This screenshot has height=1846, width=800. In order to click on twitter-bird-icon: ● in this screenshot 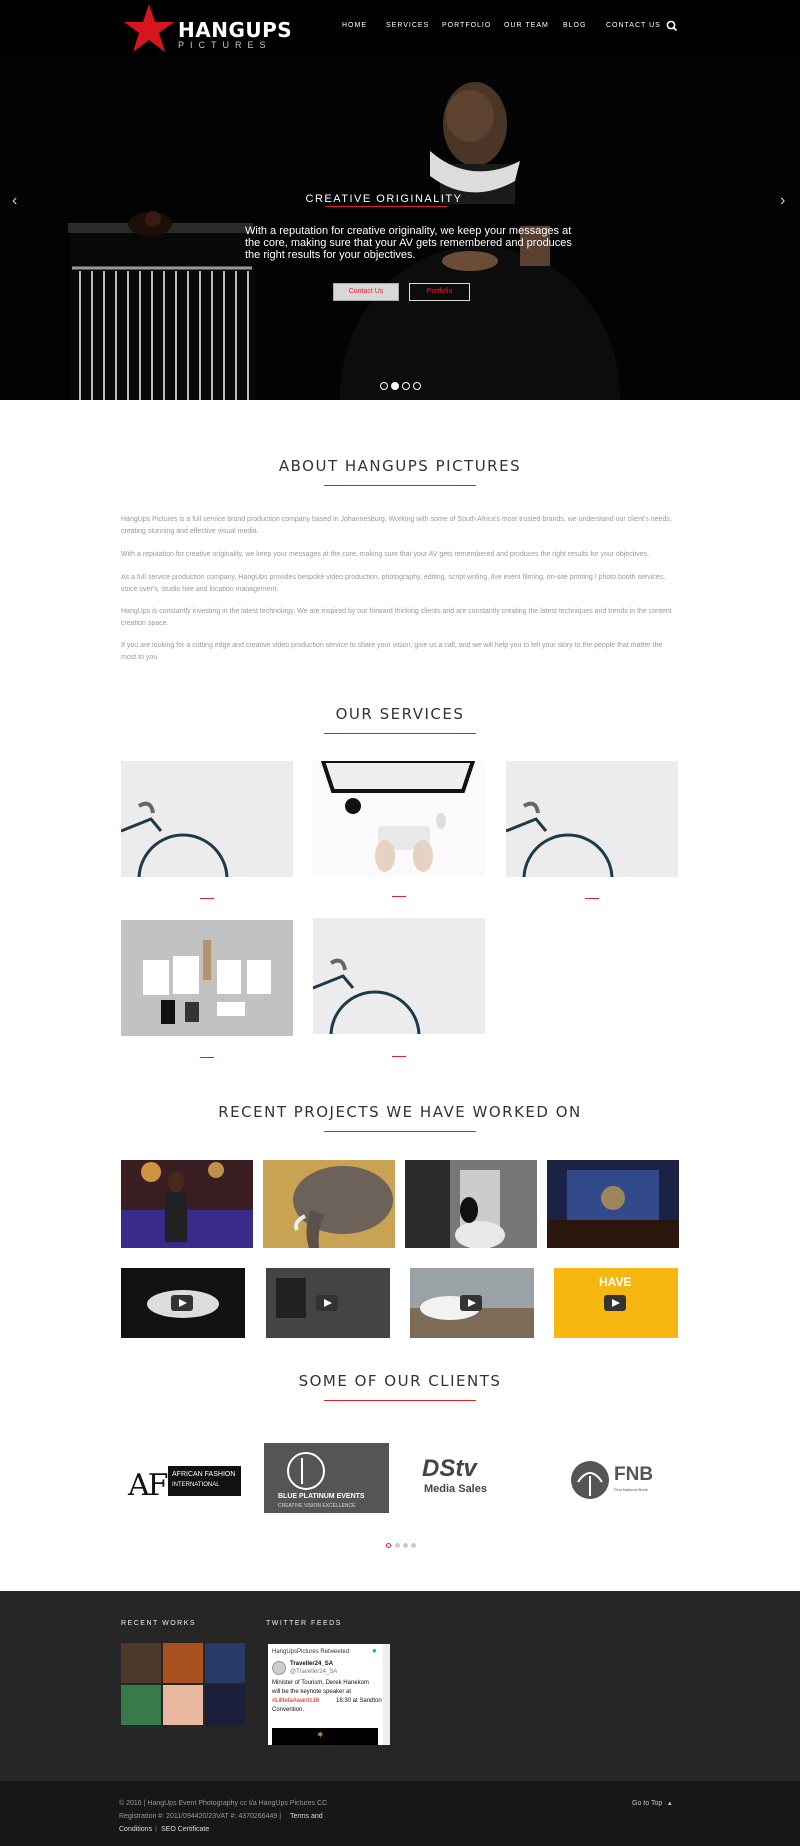, I will do `click(374, 1650)`.